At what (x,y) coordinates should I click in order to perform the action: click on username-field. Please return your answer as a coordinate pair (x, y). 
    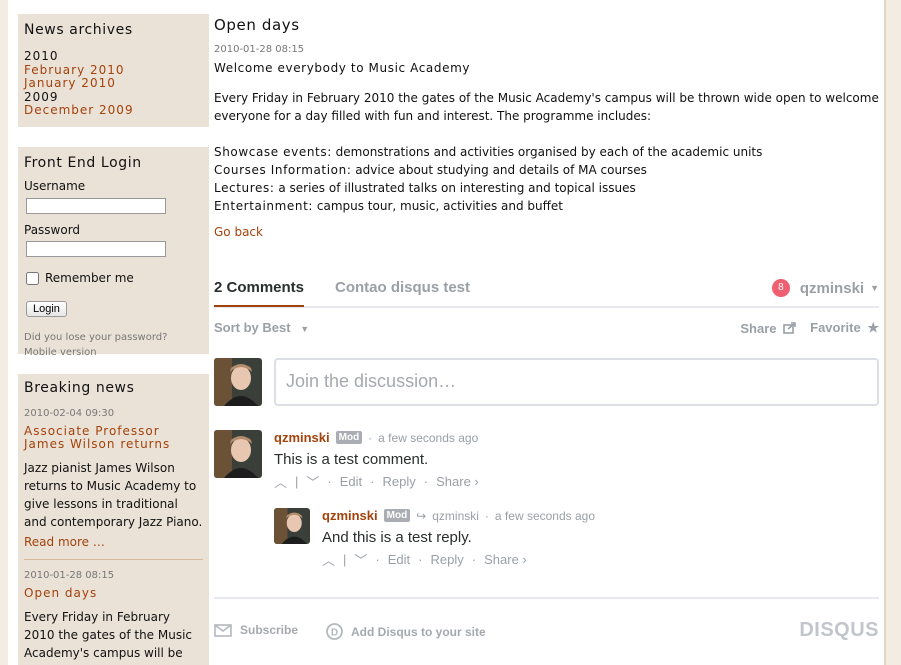
    Looking at the image, I should click on (96, 205).